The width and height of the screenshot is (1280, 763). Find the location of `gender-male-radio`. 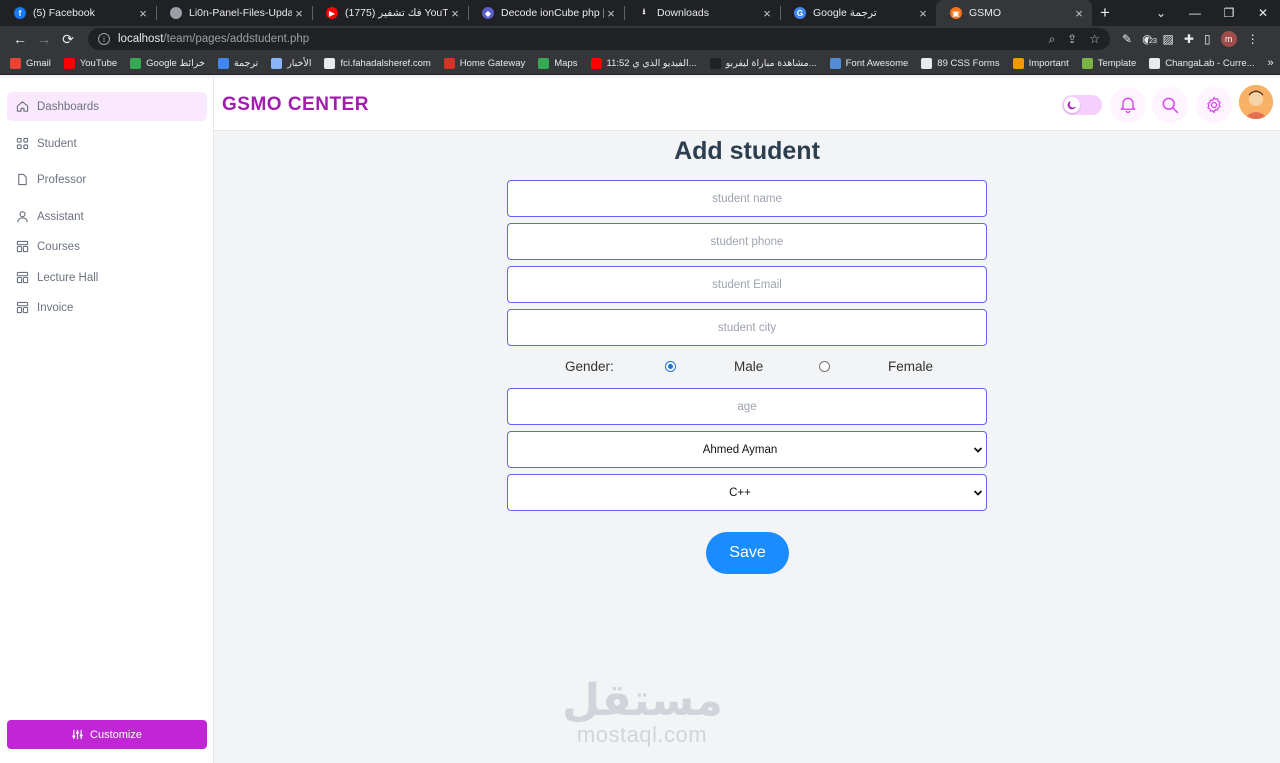

gender-male-radio is located at coordinates (670, 366).